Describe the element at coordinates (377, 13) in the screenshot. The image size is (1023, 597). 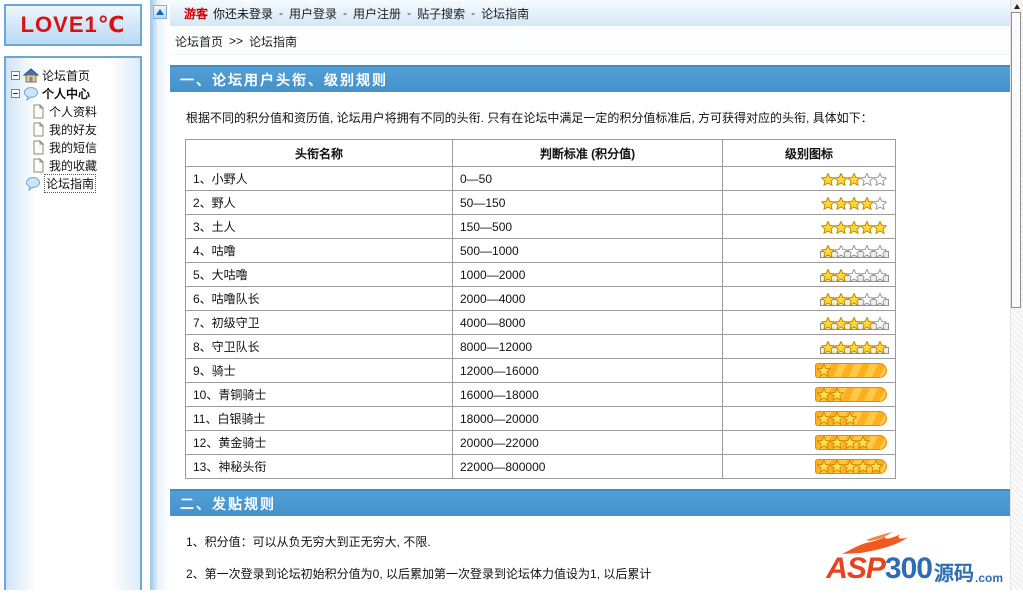
I see `user-register-link: 用户注册` at that location.